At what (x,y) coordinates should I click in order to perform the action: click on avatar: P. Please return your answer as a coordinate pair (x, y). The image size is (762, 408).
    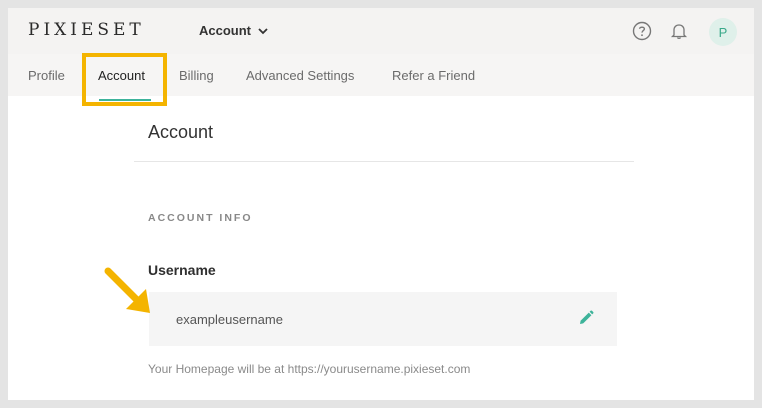
    Looking at the image, I should click on (723, 32).